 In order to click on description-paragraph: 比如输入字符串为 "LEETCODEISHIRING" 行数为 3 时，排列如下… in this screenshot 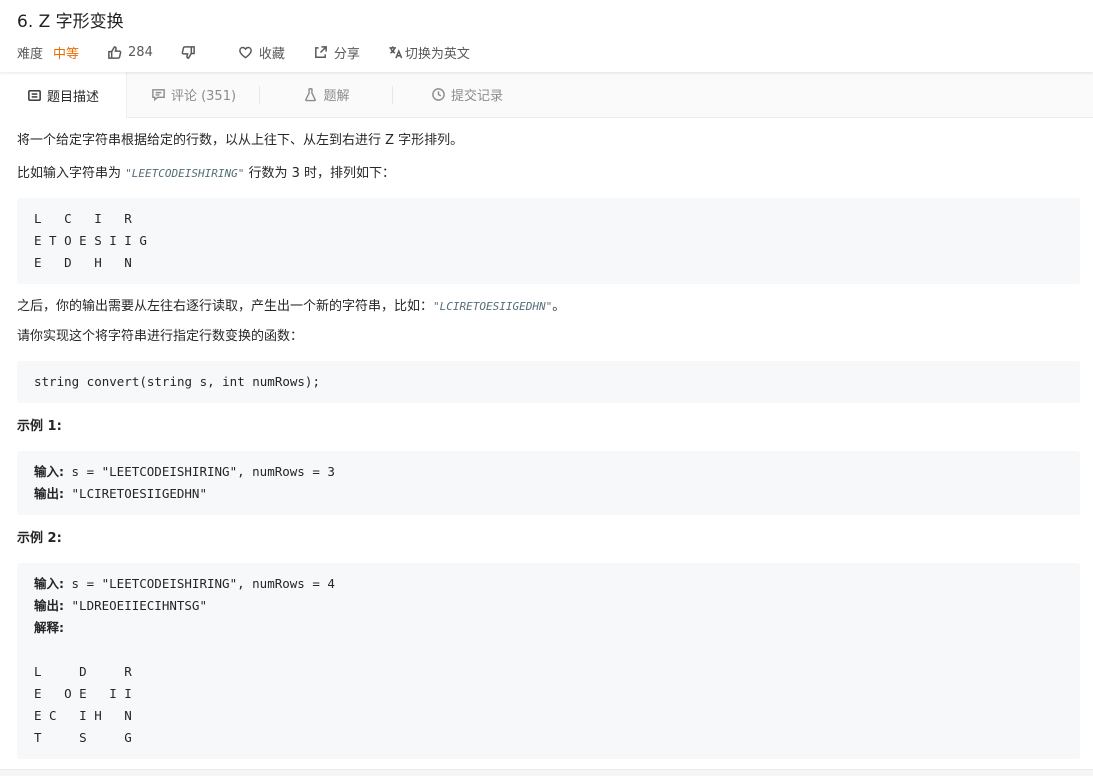, I will do `click(548, 174)`.